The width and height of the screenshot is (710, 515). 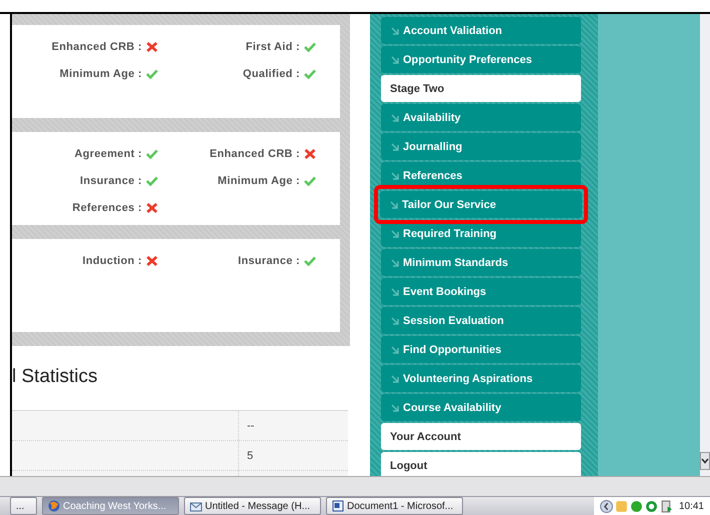 I want to click on status-label: References :, so click(x=107, y=208).